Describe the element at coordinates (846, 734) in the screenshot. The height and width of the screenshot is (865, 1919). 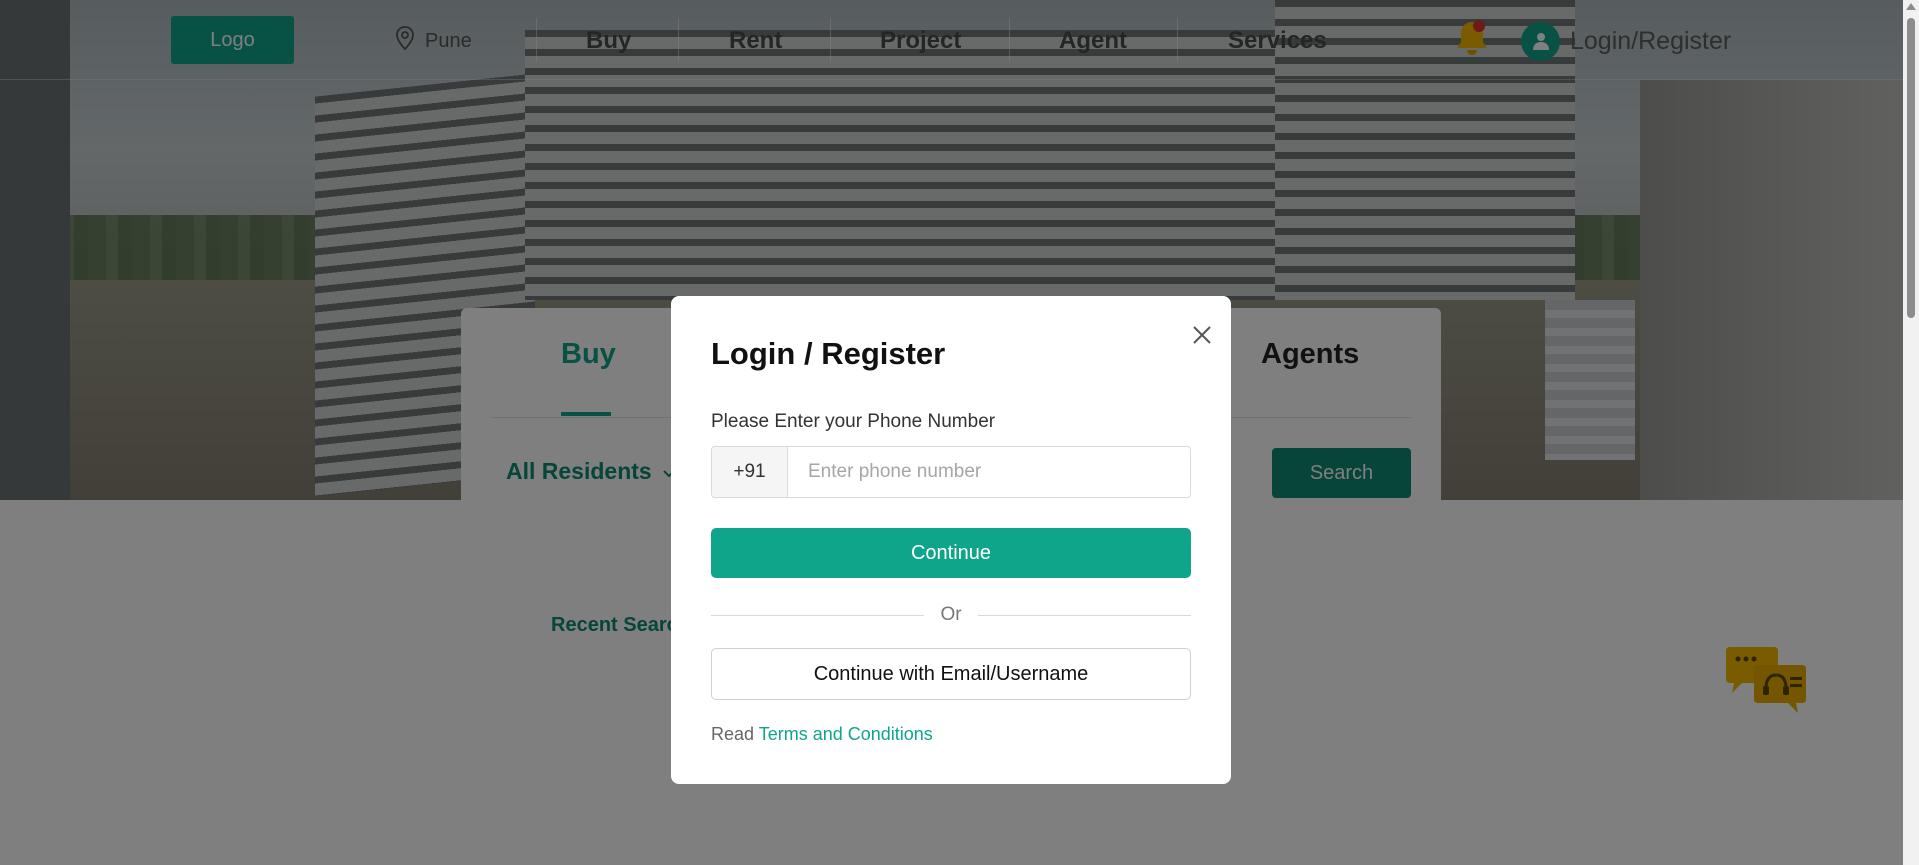
I see `terms-link: Terms and Conditions` at that location.